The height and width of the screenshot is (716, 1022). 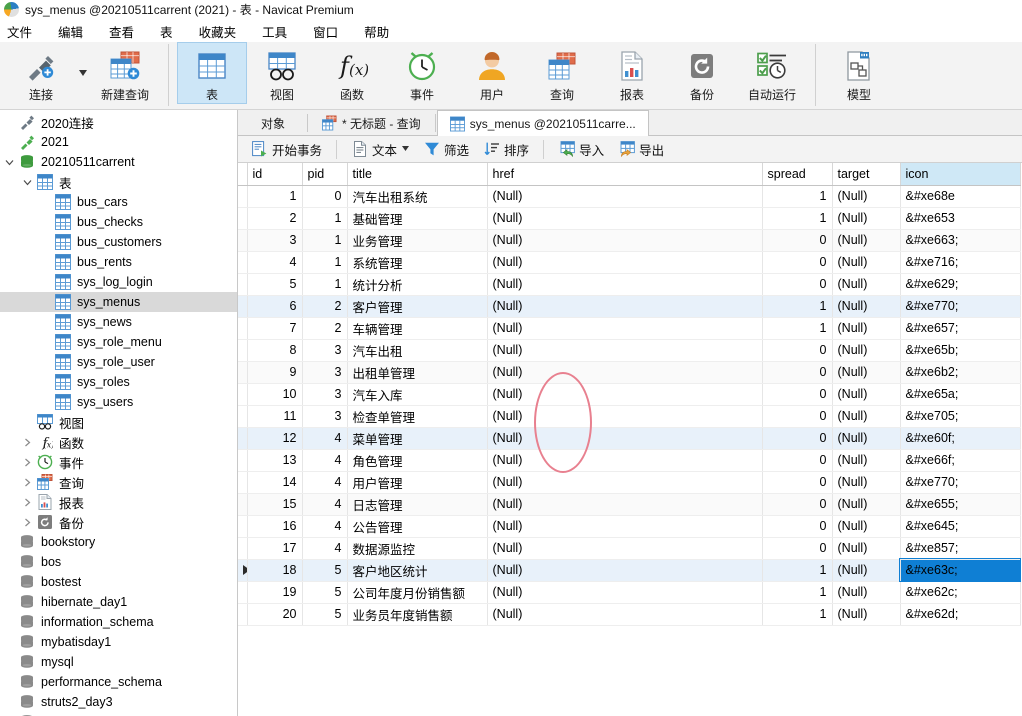 I want to click on table-row: 20 5 业务员年度销售额 (Null) 1 (Null) &#xe62d;, so click(x=629, y=614).